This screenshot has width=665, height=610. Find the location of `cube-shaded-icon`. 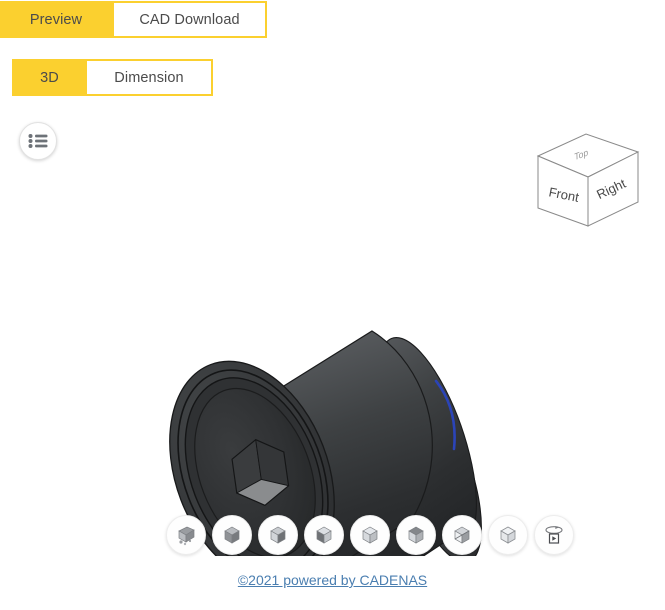

cube-shaded-icon is located at coordinates (232, 535).